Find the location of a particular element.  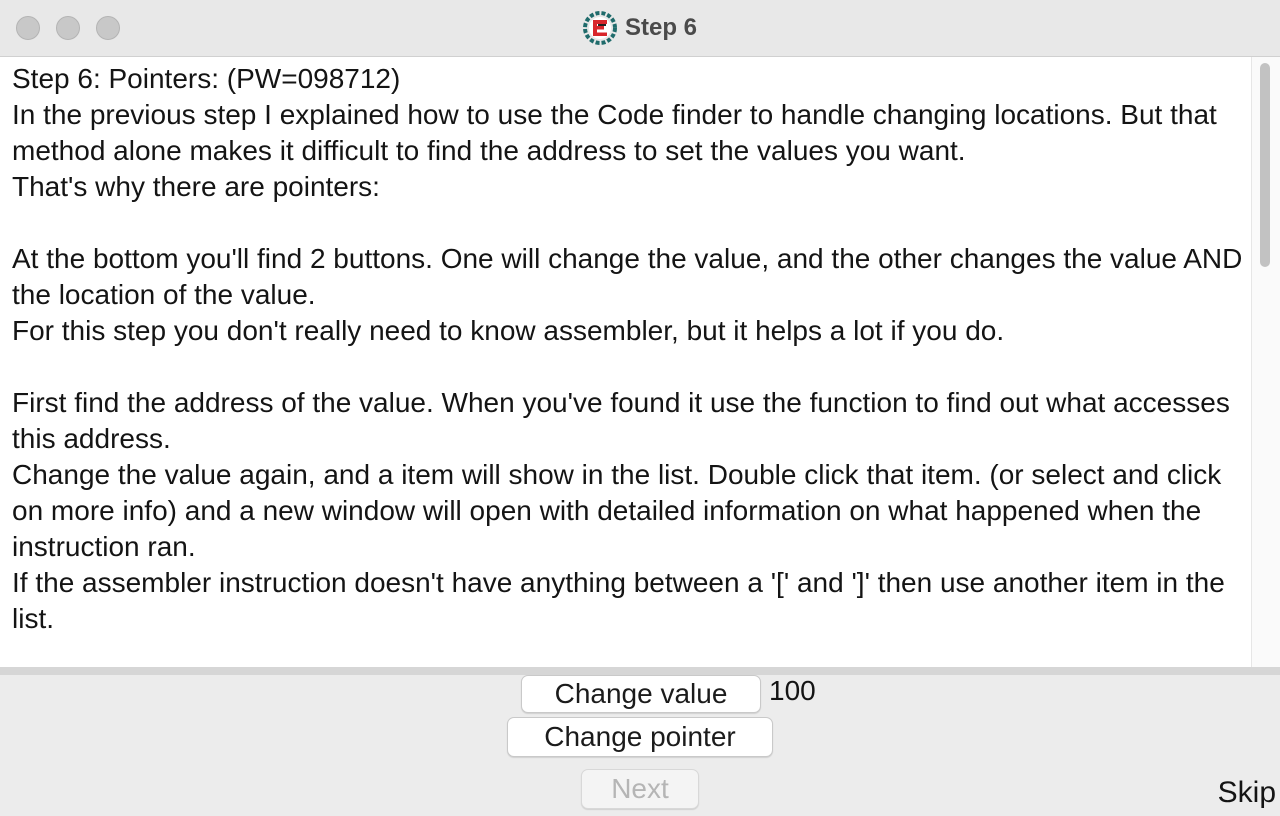

next-button: Next is located at coordinates (640, 789).